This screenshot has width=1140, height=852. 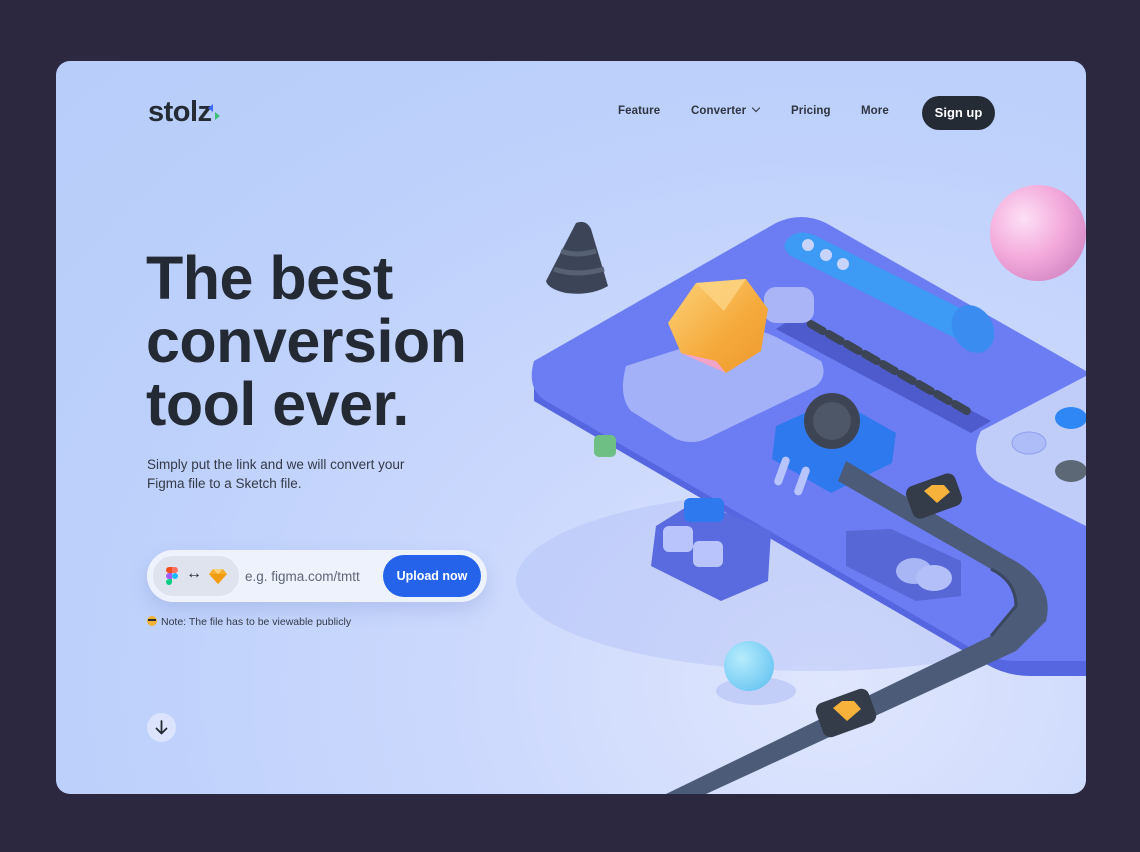 What do you see at coordinates (958, 113) in the screenshot?
I see `sign-up-button: Sign up` at bounding box center [958, 113].